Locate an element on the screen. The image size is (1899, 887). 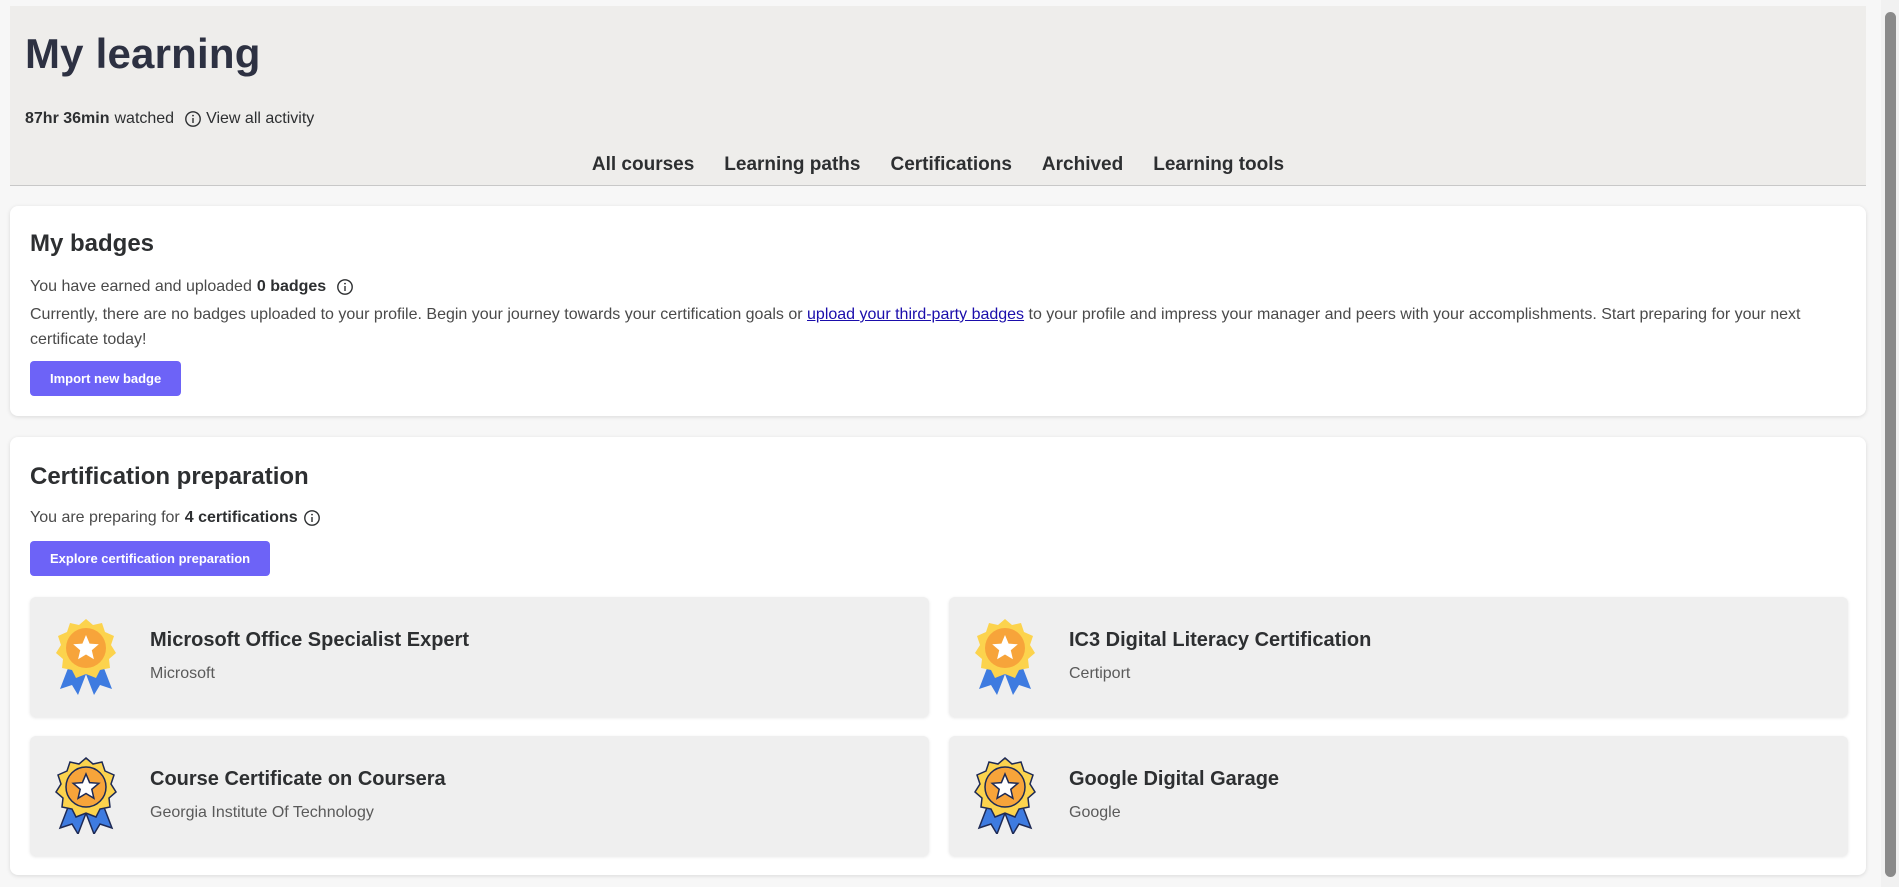
certification-summary: You are preparing for 4 certifications is located at coordinates (175, 518).